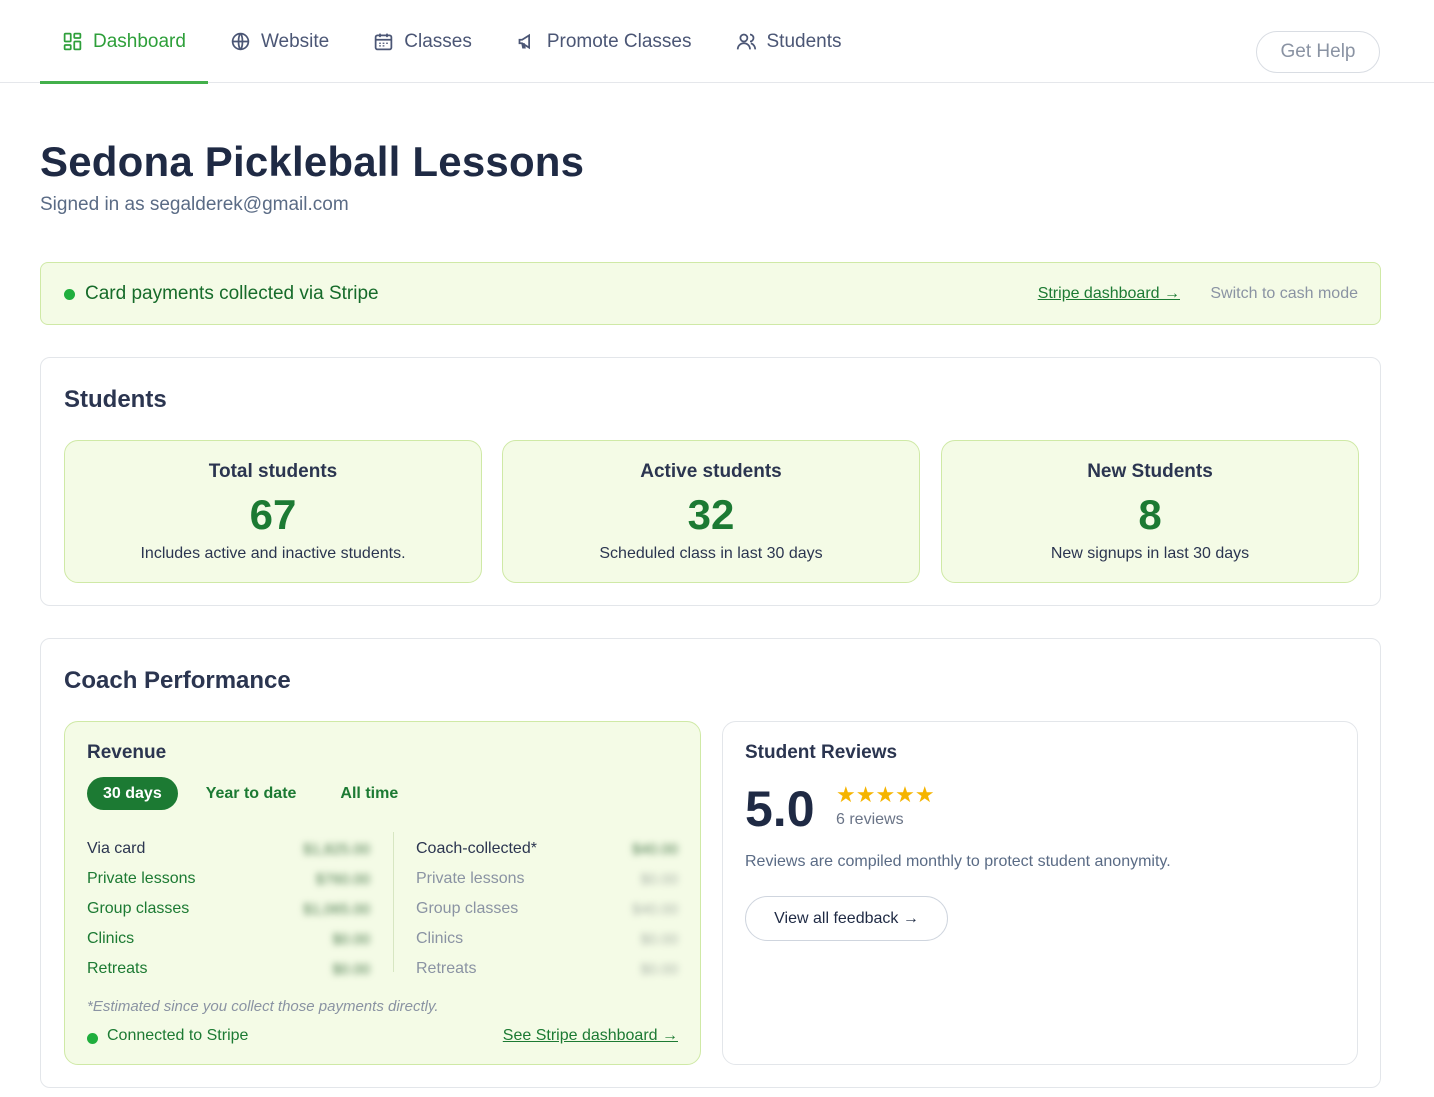  What do you see at coordinates (590, 1036) in the screenshot?
I see `see-stripe-dashboard-link: See Stripe dashboard →` at bounding box center [590, 1036].